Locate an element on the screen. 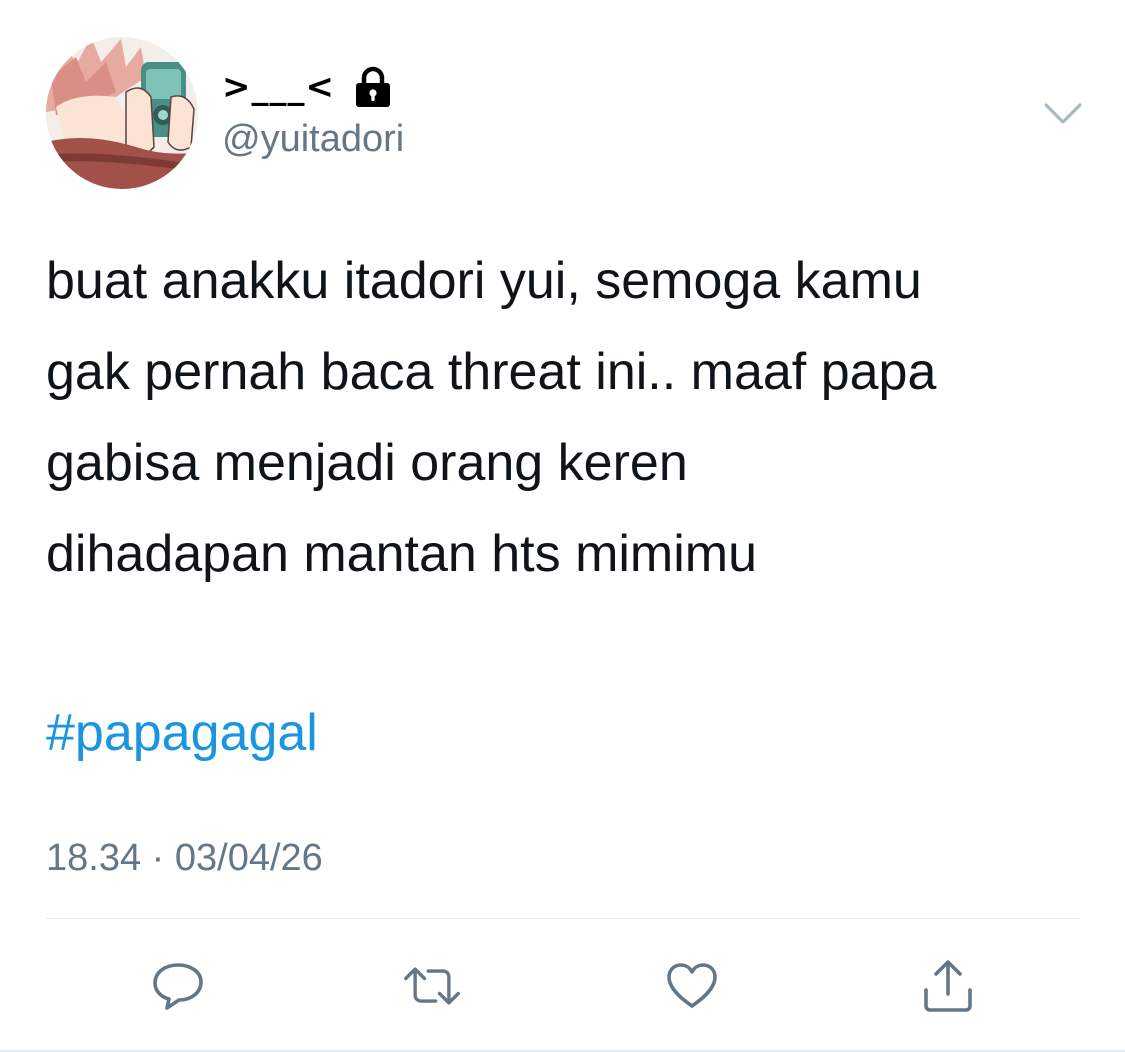 Image resolution: width=1125 pixels, height=1052 pixels. avatar is located at coordinates (122, 113).